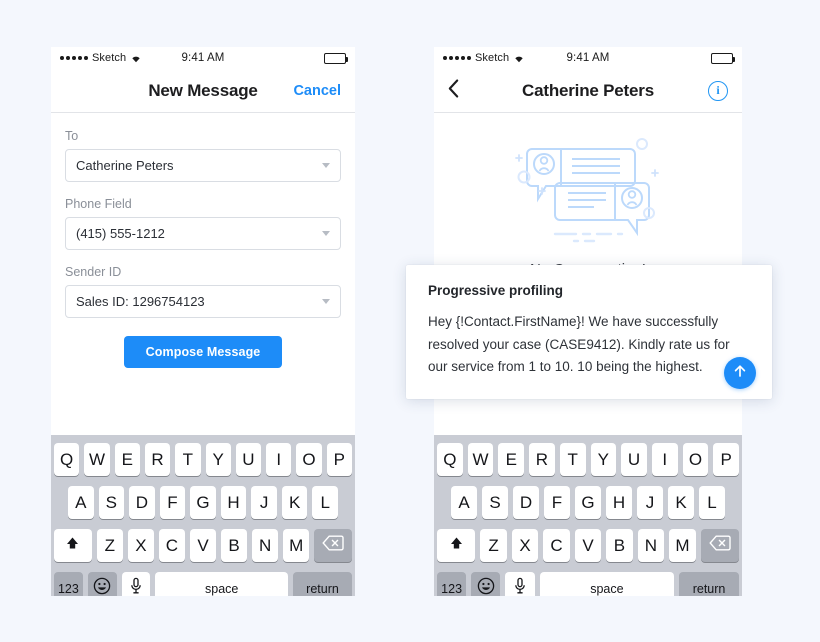 This screenshot has width=820, height=642. I want to click on back-button, so click(453, 90).